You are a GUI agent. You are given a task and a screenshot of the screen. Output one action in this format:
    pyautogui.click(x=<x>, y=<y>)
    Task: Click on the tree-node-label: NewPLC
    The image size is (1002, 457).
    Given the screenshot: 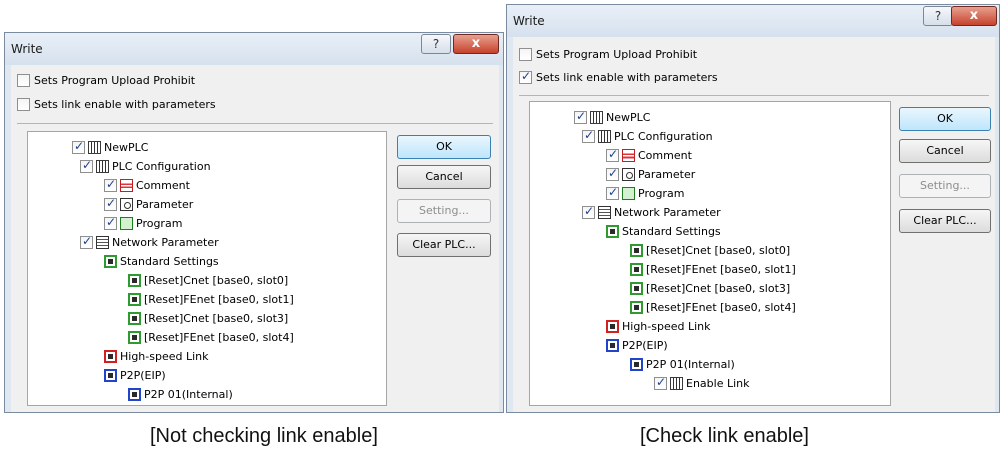 What is the action you would take?
    pyautogui.click(x=126, y=147)
    